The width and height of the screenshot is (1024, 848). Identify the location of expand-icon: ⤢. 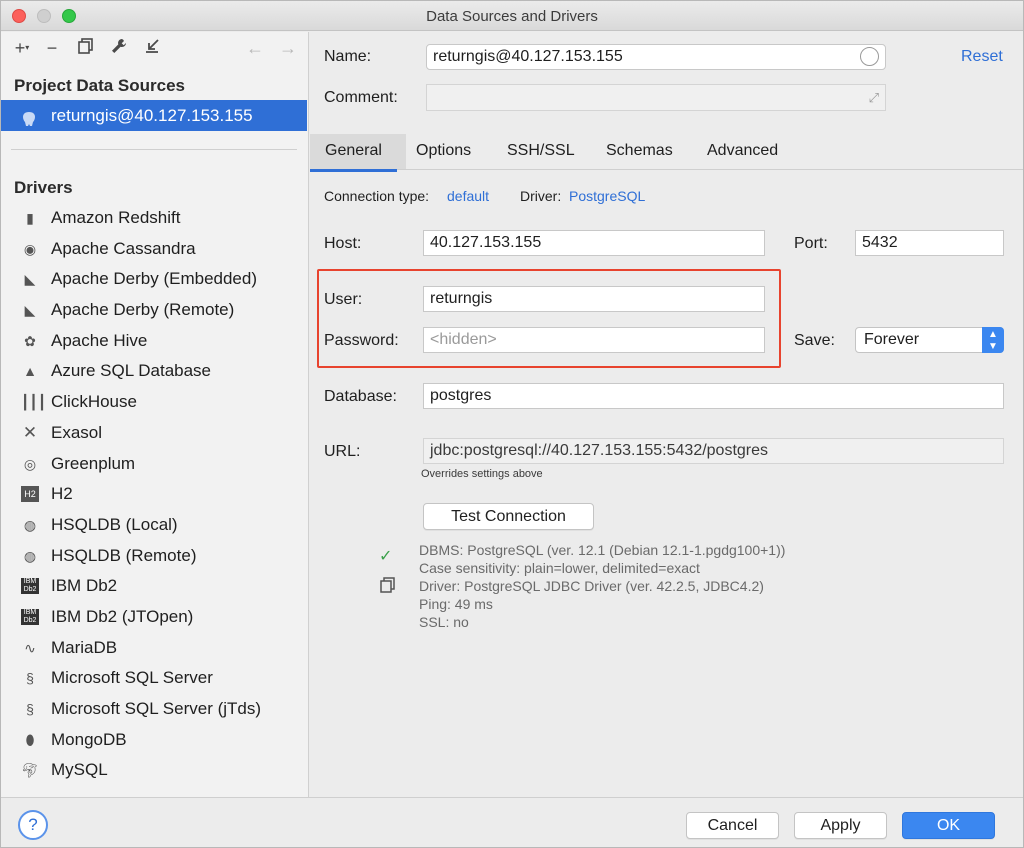
(874, 98).